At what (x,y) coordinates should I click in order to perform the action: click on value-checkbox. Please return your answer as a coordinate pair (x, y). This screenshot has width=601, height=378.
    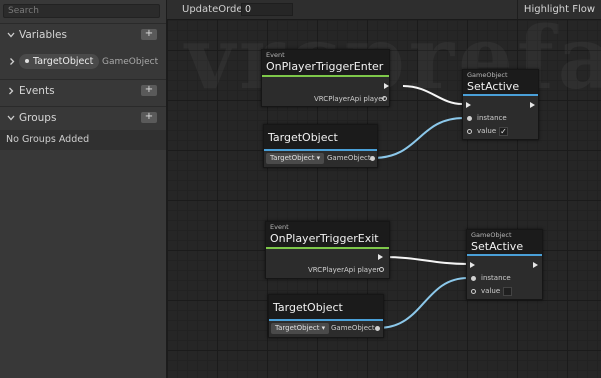
    Looking at the image, I should click on (507, 291).